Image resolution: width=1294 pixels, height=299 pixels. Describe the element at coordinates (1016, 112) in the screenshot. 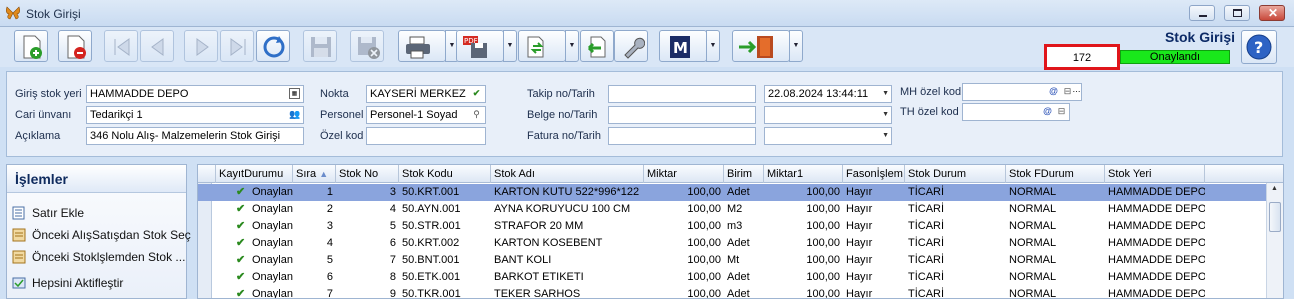

I see `th-ozel-kod-field: @ ⊟` at that location.